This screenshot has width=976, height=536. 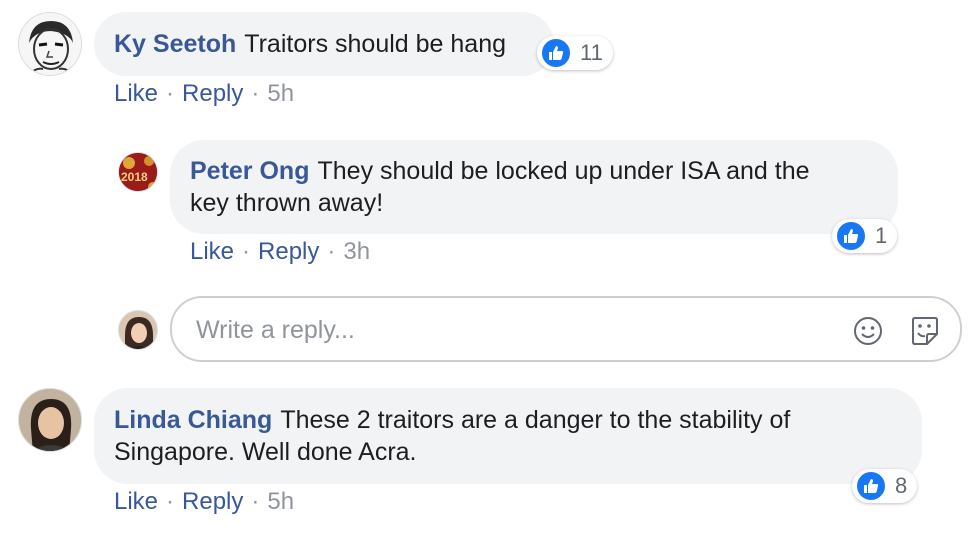 I want to click on reply-timestamp: 3h, so click(x=356, y=251).